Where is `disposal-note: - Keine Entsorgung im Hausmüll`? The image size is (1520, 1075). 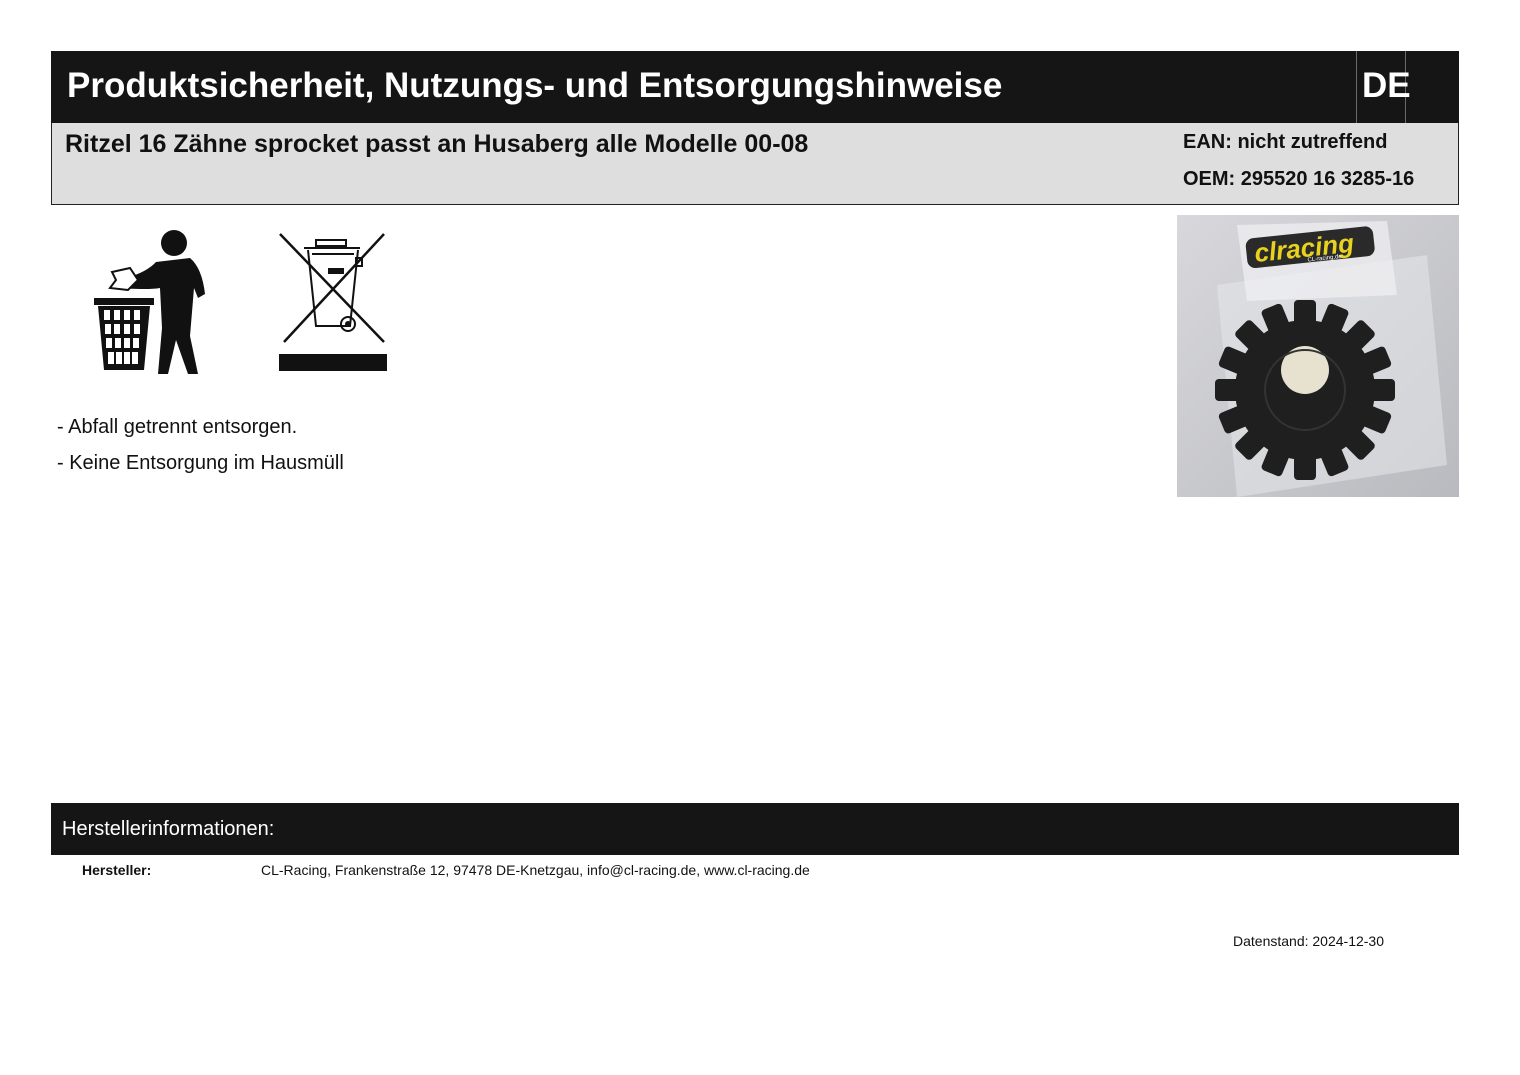
disposal-note: - Keine Entsorgung im Hausmüll is located at coordinates (200, 463).